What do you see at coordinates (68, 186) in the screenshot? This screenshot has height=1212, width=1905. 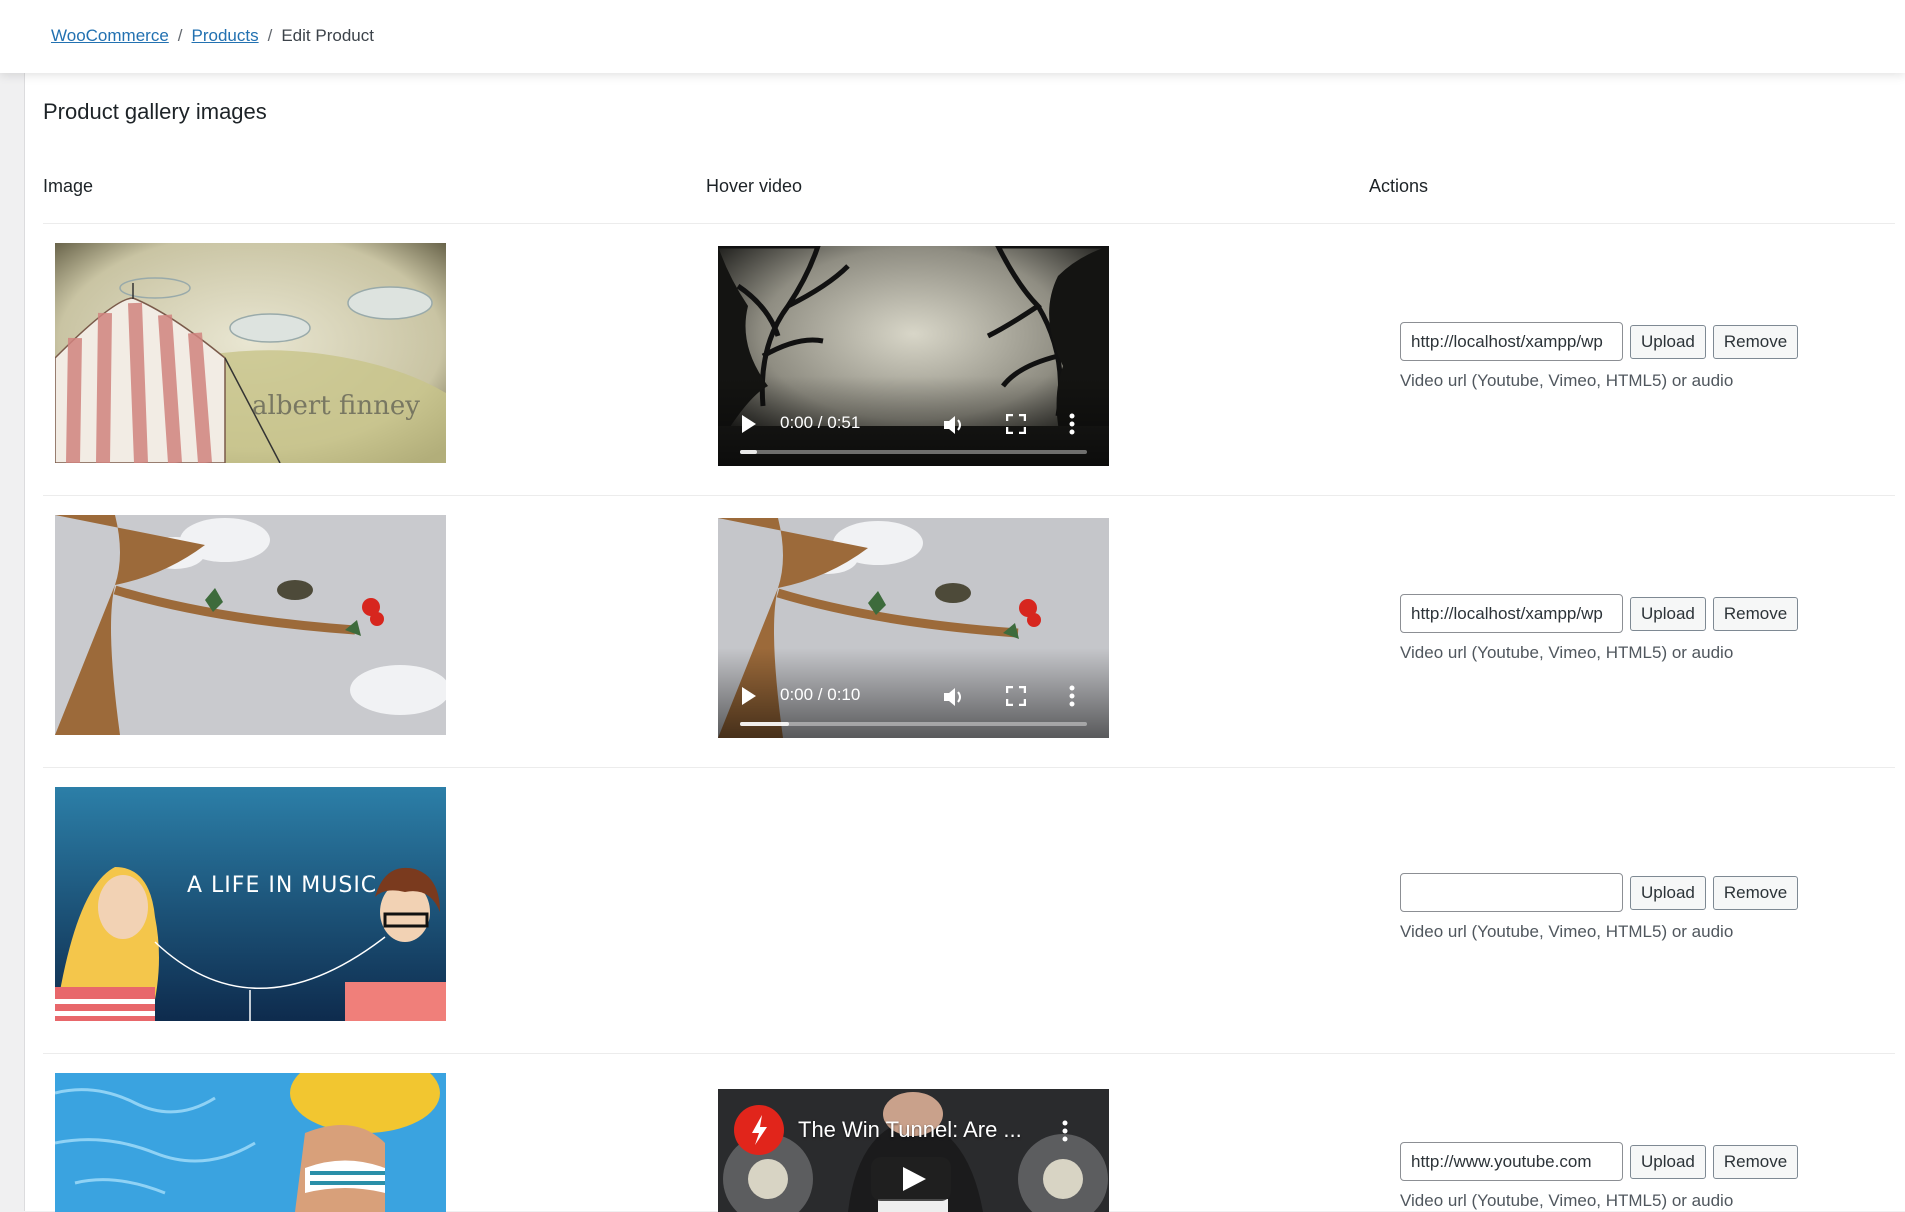 I see `column-header-image: Image` at bounding box center [68, 186].